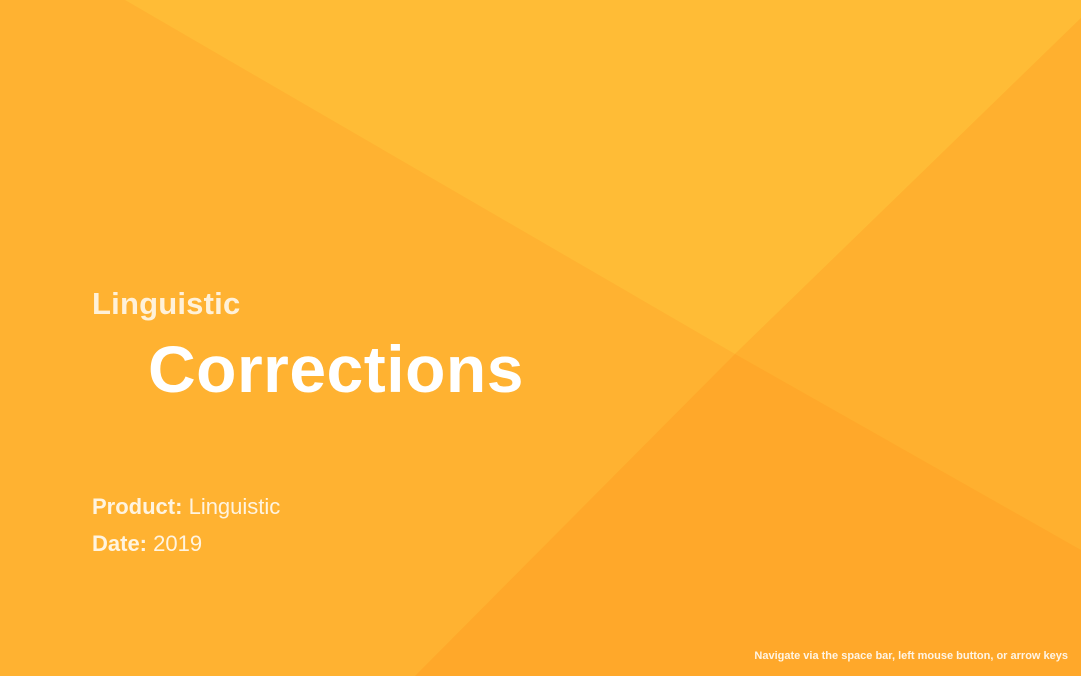 This screenshot has height=676, width=1081. I want to click on meta-date: Date: 2019, so click(147, 544).